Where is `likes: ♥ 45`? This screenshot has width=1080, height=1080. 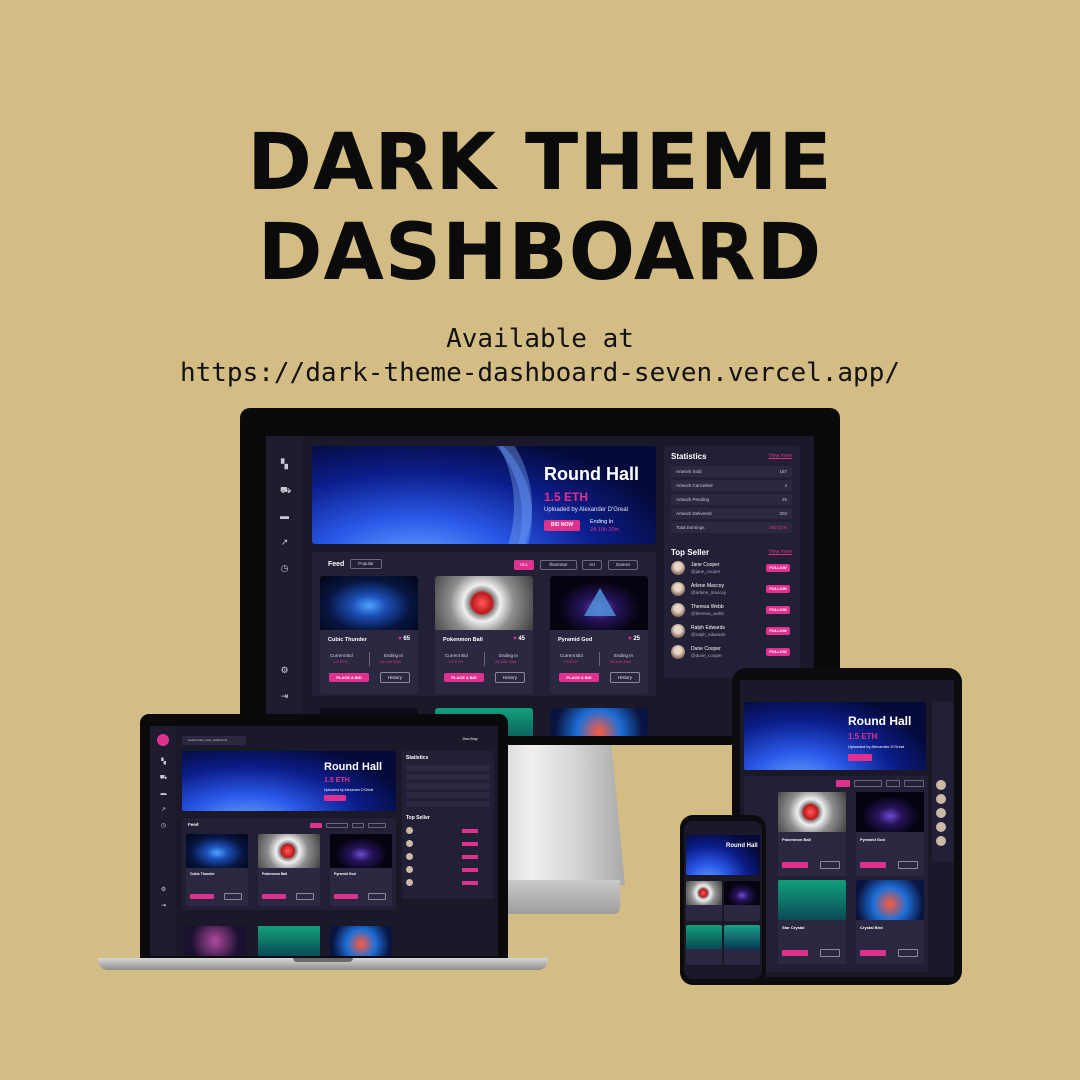
likes: ♥ 45 is located at coordinates (519, 639).